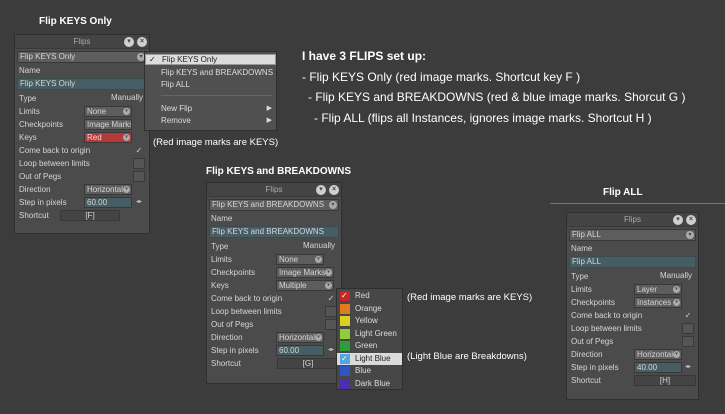 The width and height of the screenshot is (725, 414). I want to click on limits-dropdown: Layer ▾, so click(658, 289).